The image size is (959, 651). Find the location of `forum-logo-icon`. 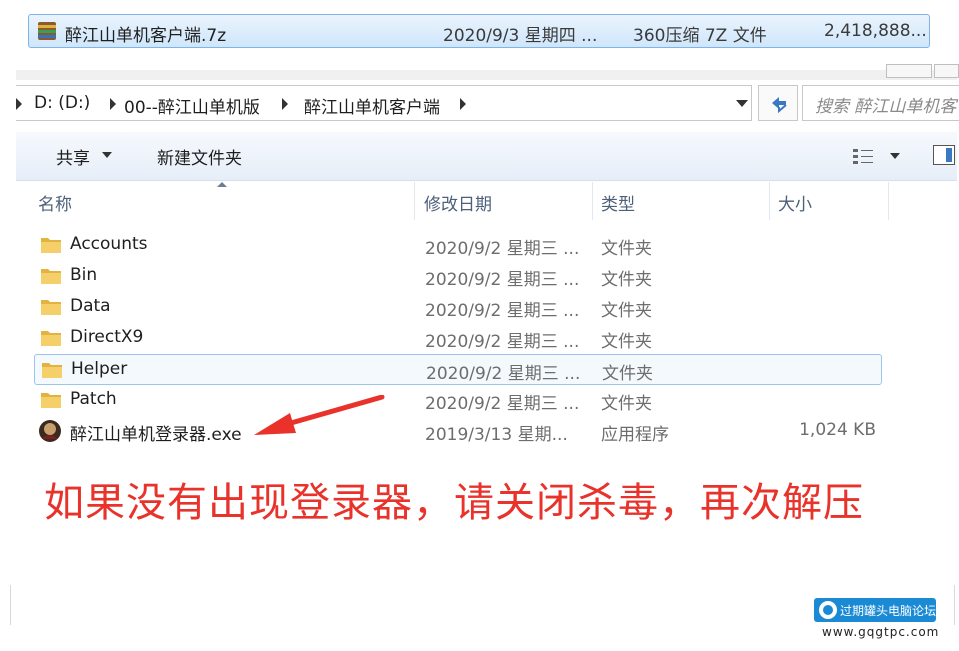

forum-logo-icon is located at coordinates (828, 610).